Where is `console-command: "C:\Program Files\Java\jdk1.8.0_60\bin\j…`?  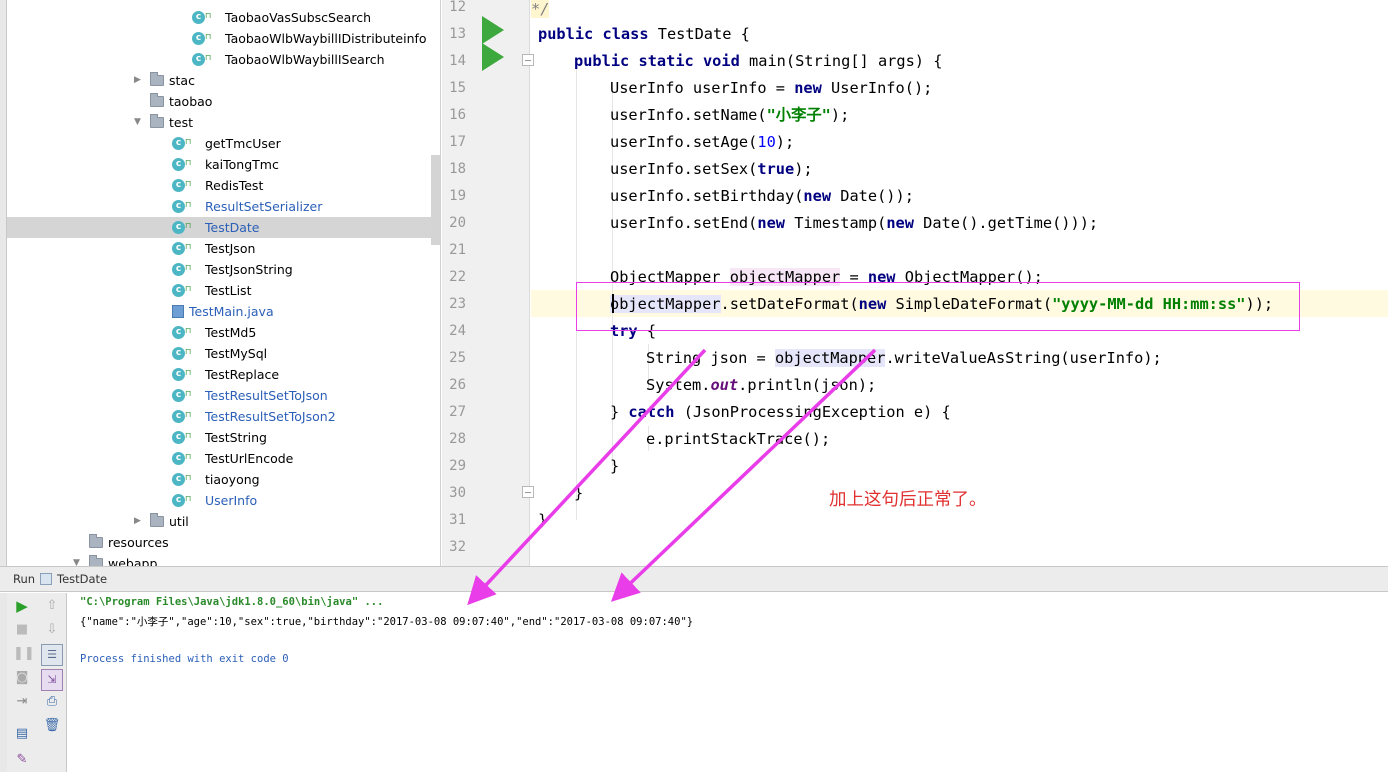 console-command: "C:\Program Files\Java\jdk1.8.0_60\bin\j… is located at coordinates (232, 602).